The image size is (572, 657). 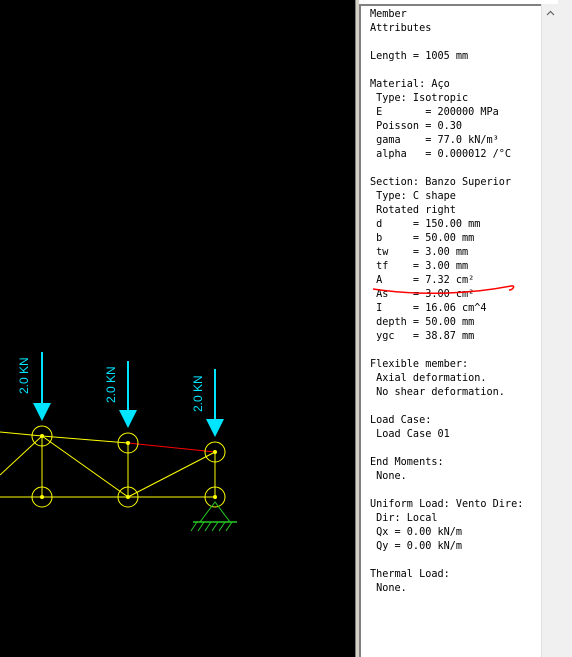 What do you see at coordinates (428, 308) in the screenshot?
I see `attribute-line: I = 16.06 cm^4` at bounding box center [428, 308].